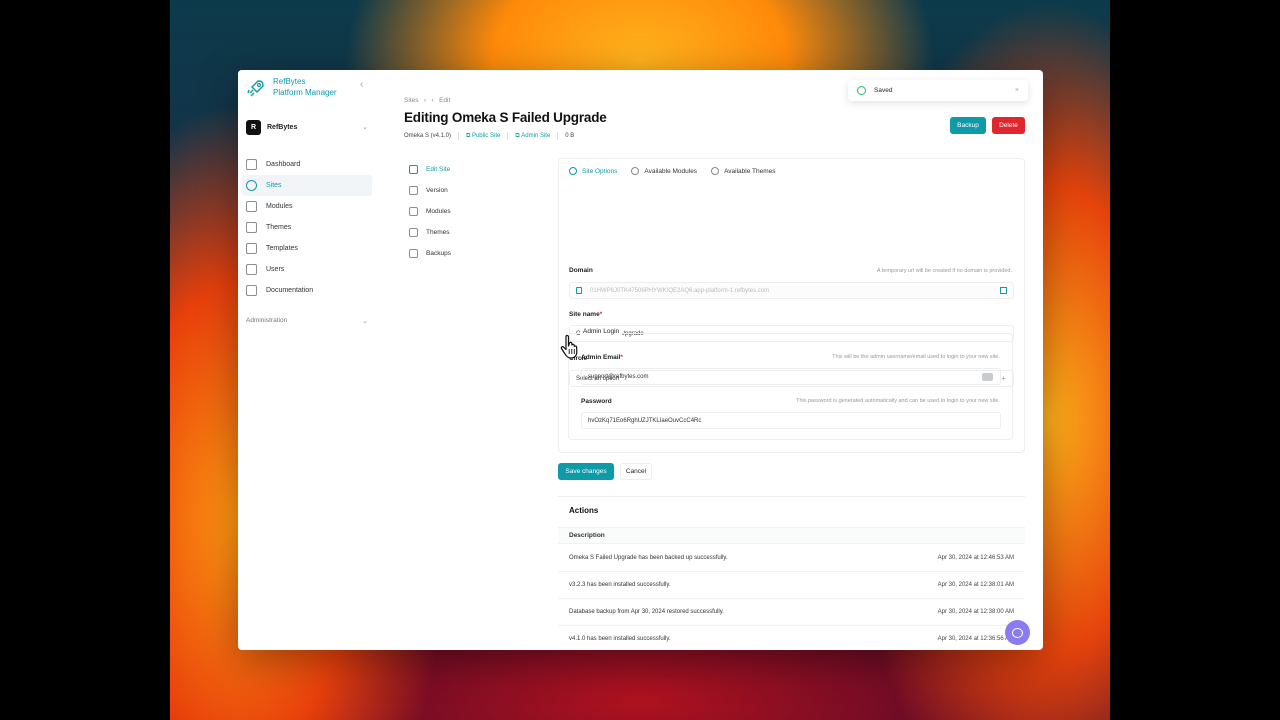 This screenshot has width=1280, height=720. Describe the element at coordinates (434, 100) in the screenshot. I see `breadcrumb-back-icon: ‹` at that location.